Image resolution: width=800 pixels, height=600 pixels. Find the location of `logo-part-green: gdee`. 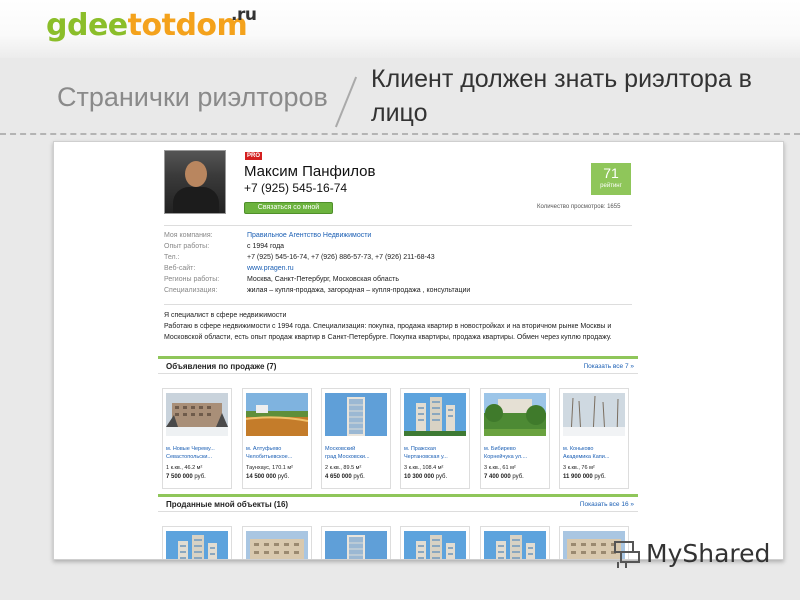

logo-part-green: gdee is located at coordinates (87, 25).